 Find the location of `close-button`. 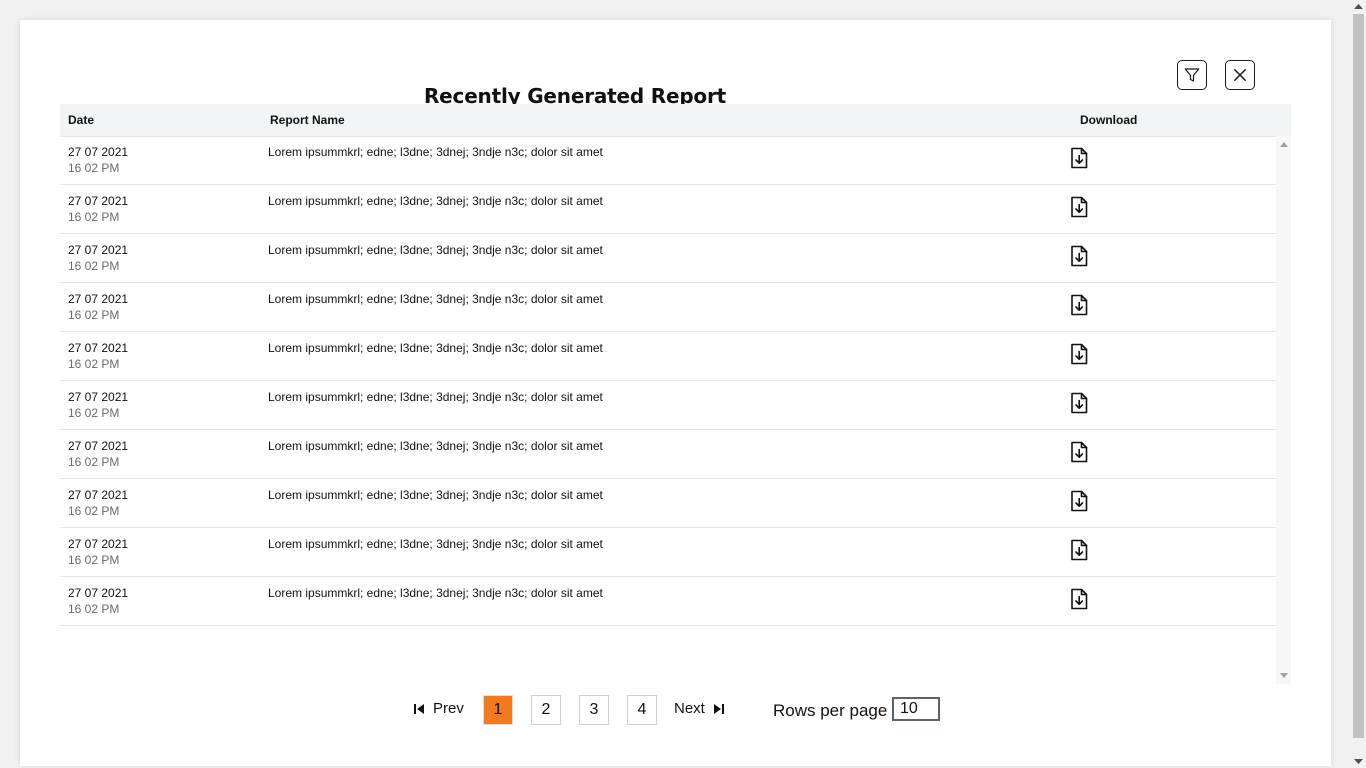

close-button is located at coordinates (1240, 75).